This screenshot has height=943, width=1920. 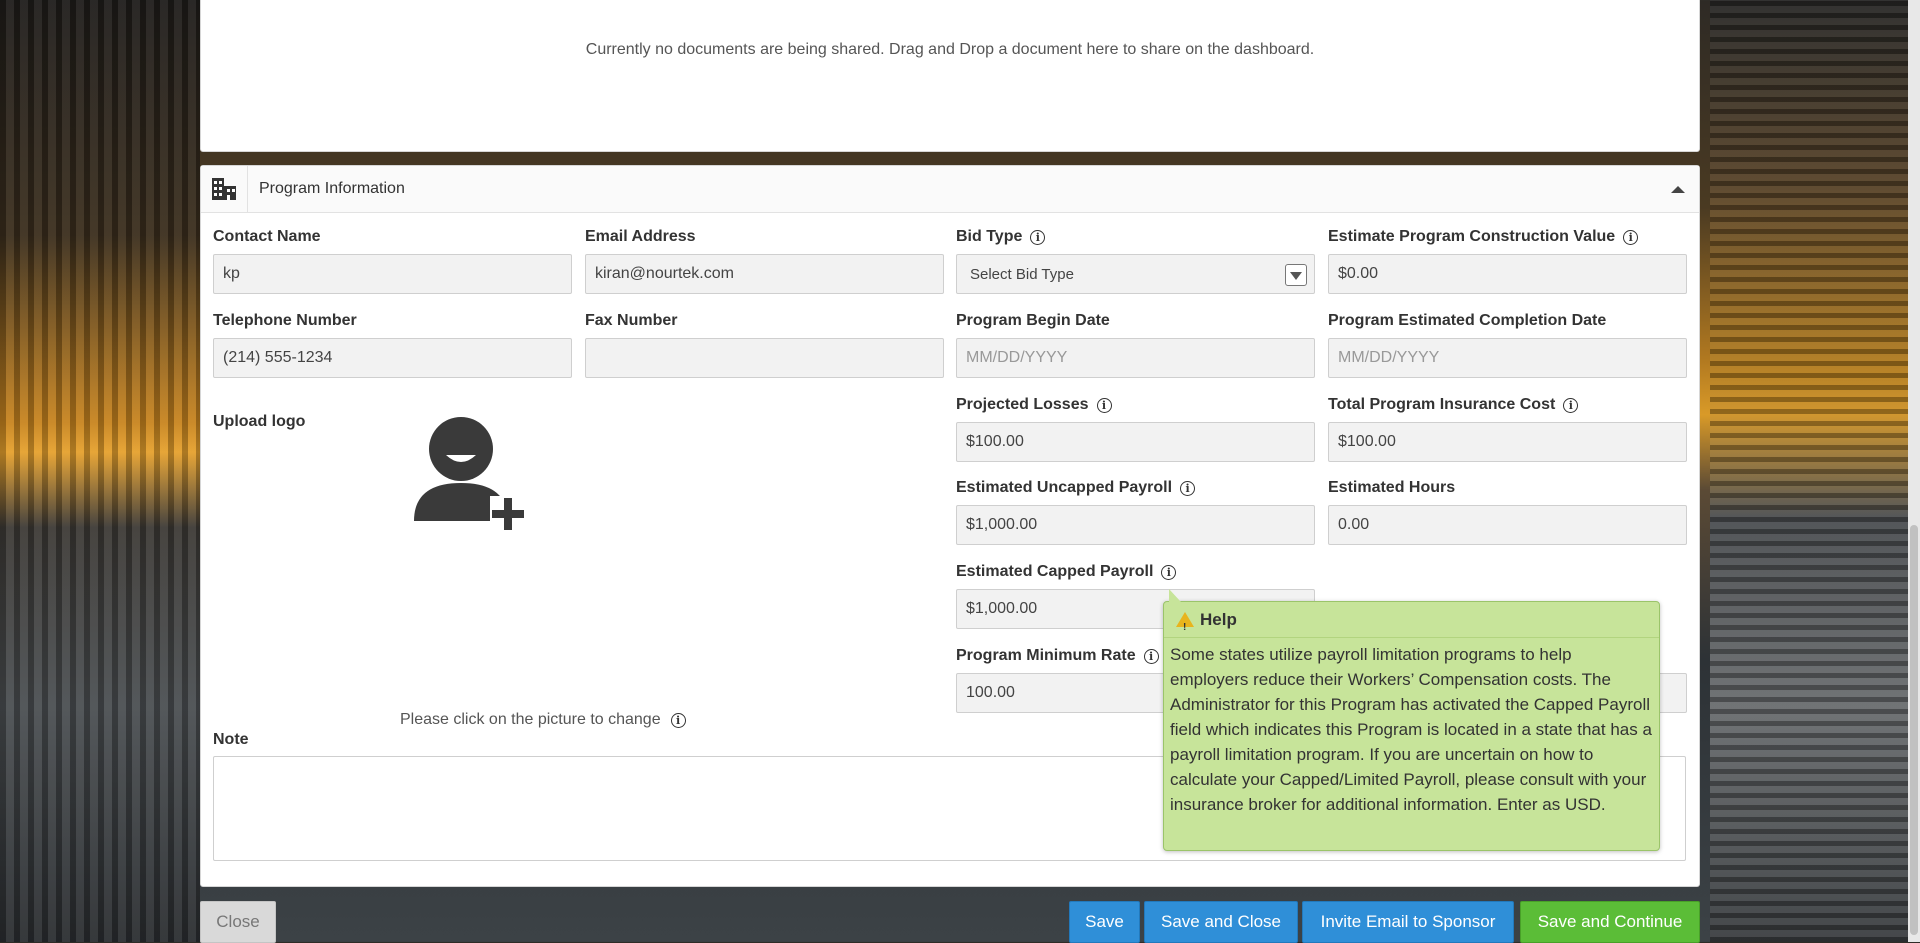 I want to click on estimated-hours-label: Estimated Hours, so click(x=1392, y=487).